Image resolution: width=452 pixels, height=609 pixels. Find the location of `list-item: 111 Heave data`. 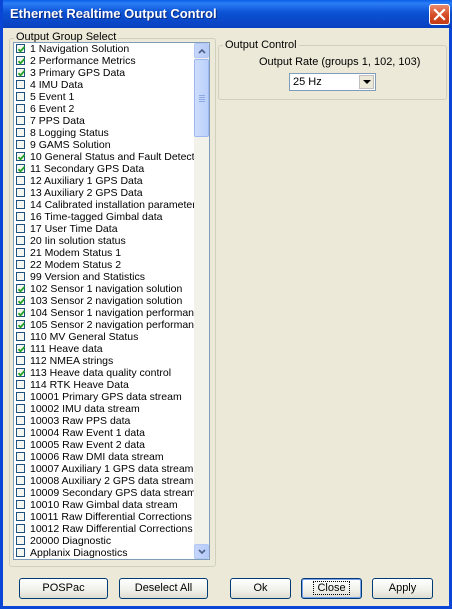

list-item: 111 Heave data is located at coordinates (104, 349).